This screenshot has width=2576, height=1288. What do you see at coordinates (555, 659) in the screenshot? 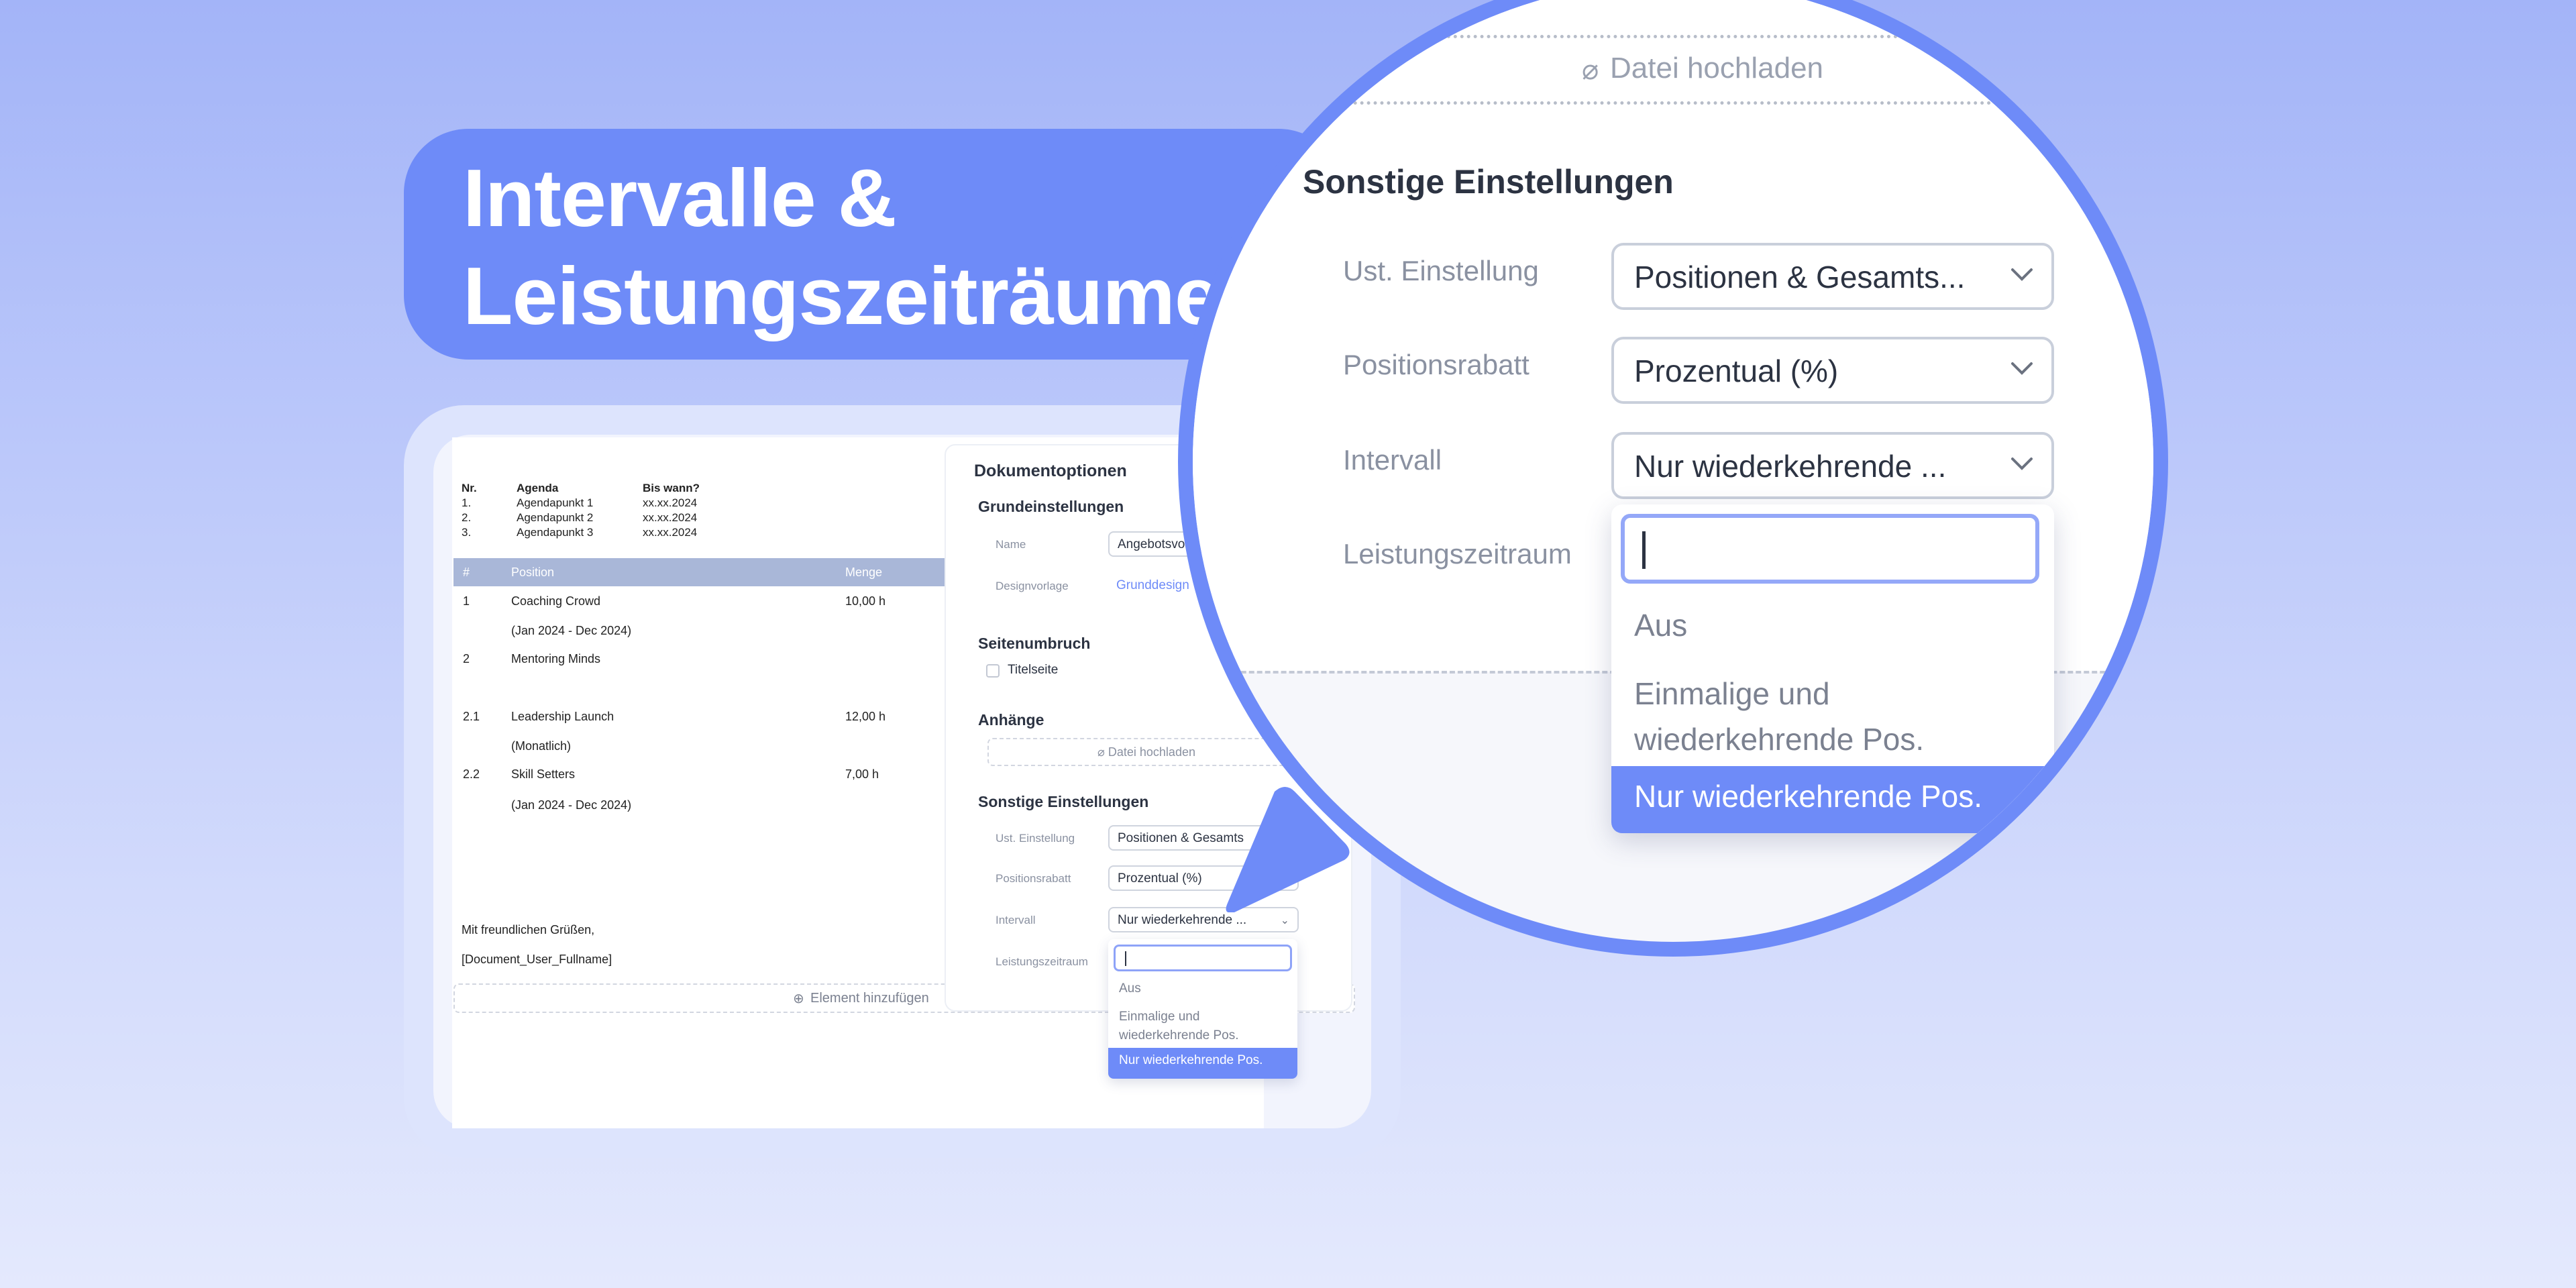
I see `row-position: Mentoring Minds` at bounding box center [555, 659].